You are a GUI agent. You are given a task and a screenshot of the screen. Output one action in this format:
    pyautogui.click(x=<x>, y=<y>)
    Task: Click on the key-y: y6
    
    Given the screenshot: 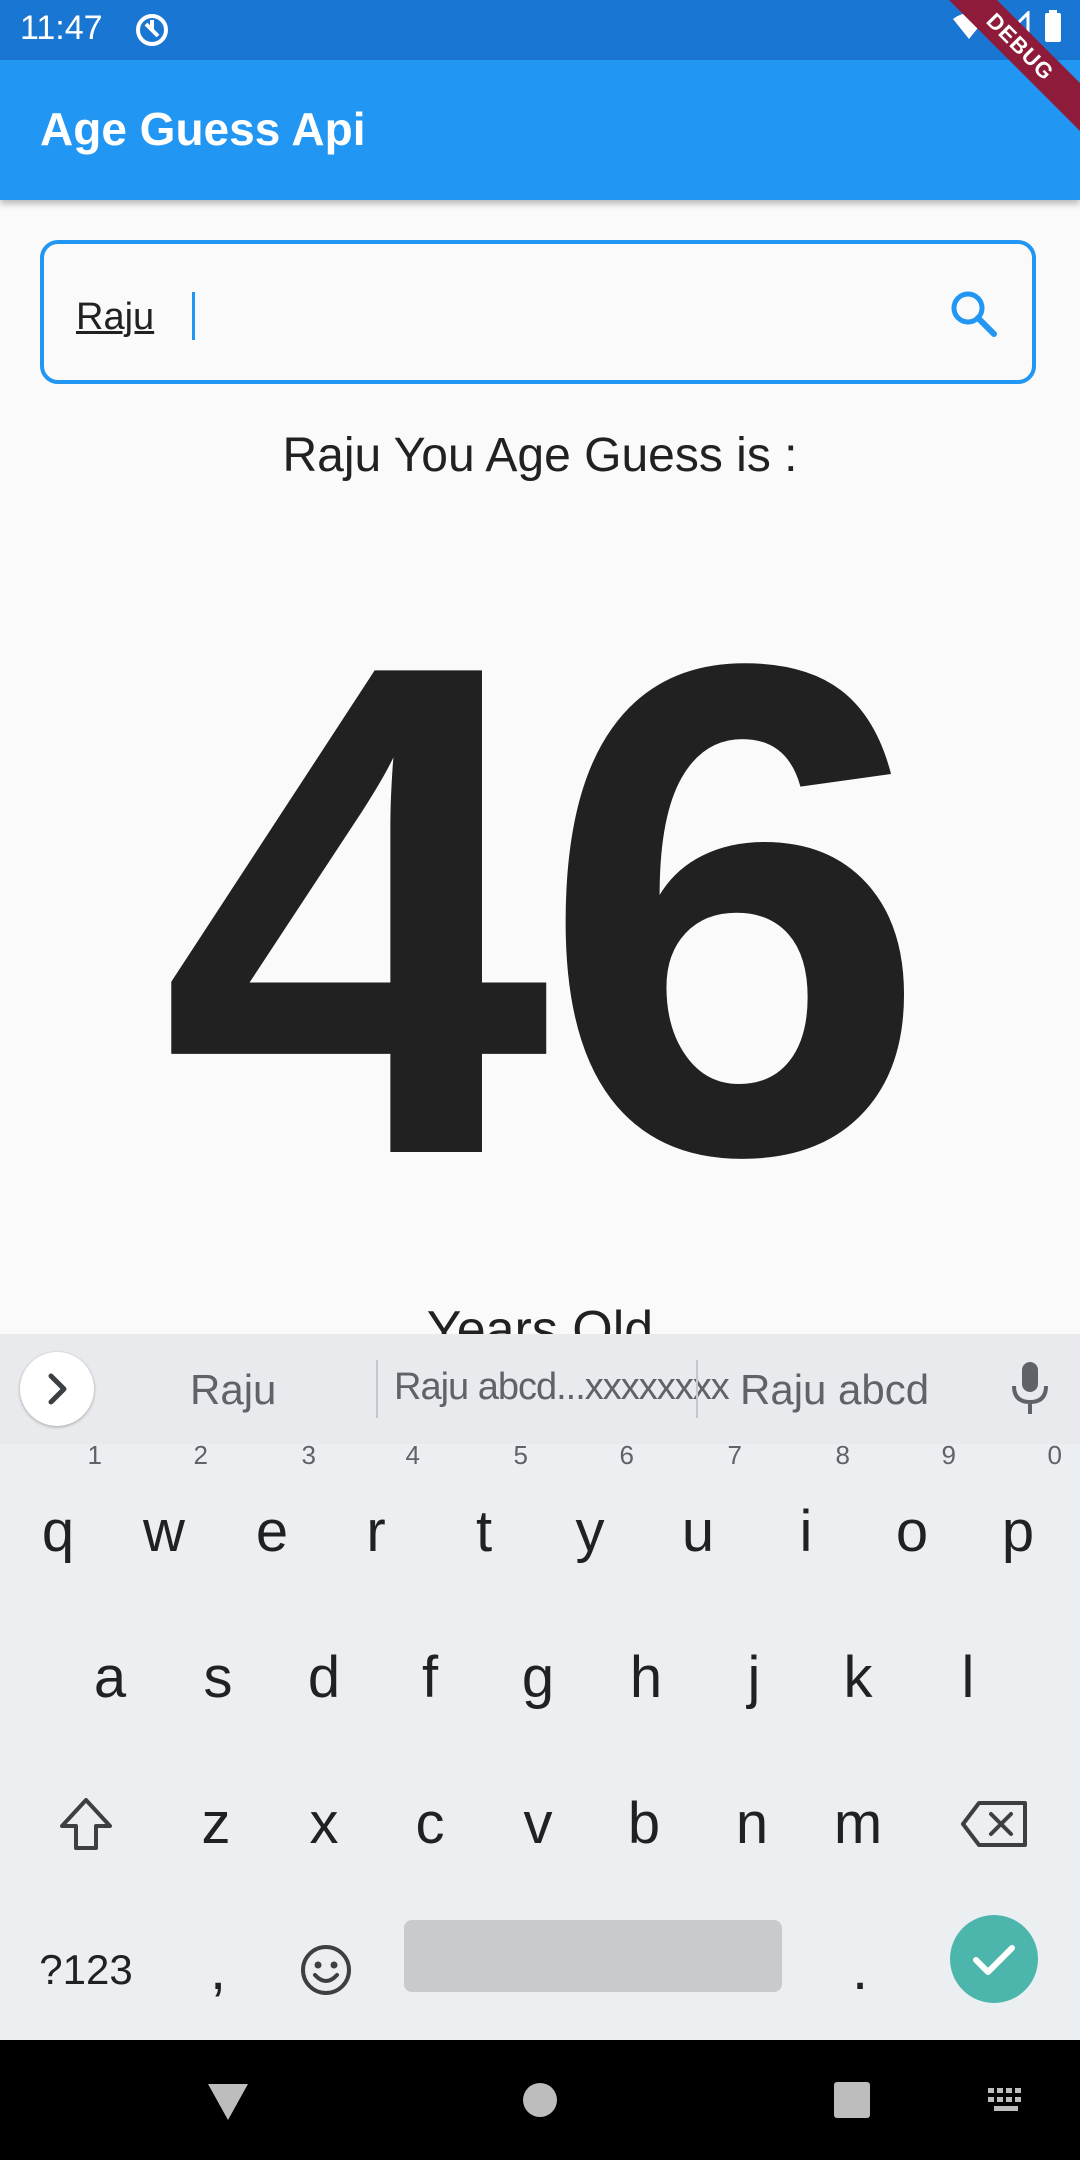 What is the action you would take?
    pyautogui.click(x=590, y=1517)
    